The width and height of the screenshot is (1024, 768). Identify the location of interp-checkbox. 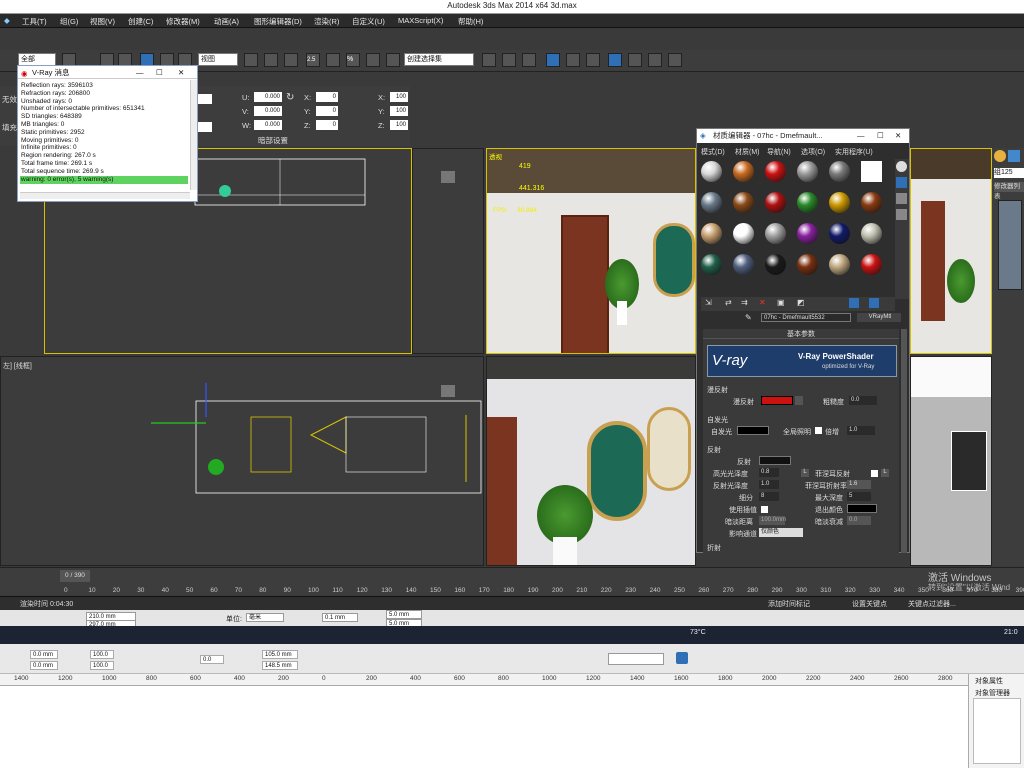
(764, 509).